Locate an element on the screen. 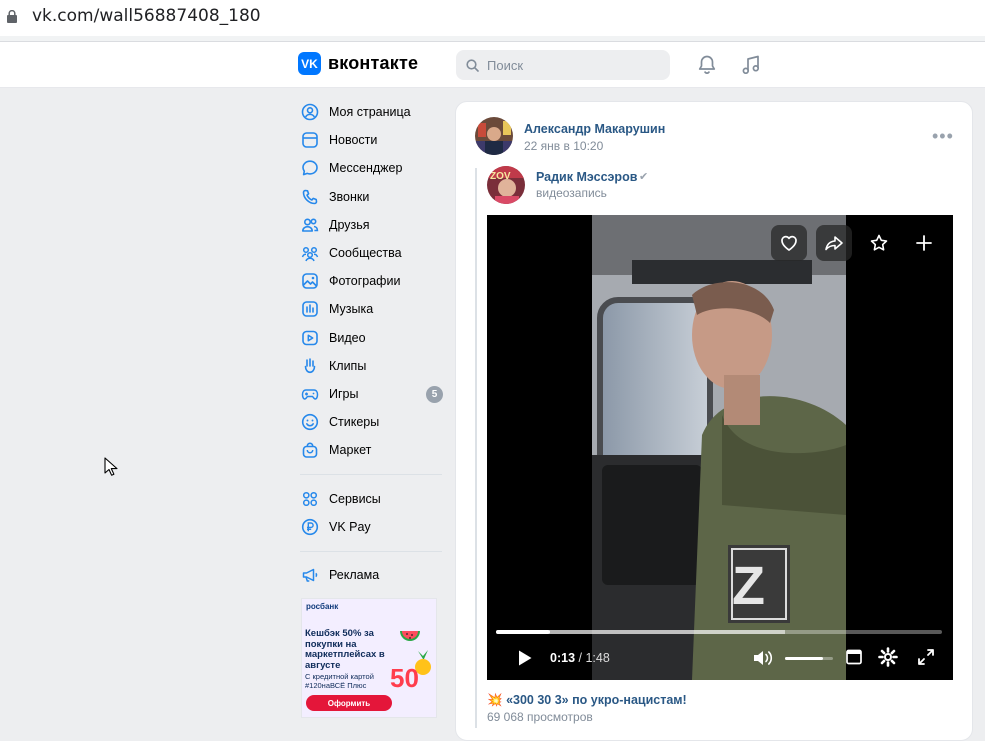 Image resolution: width=985 pixels, height=741 pixels. post-date: 22 янв в 10:20 is located at coordinates (563, 146).